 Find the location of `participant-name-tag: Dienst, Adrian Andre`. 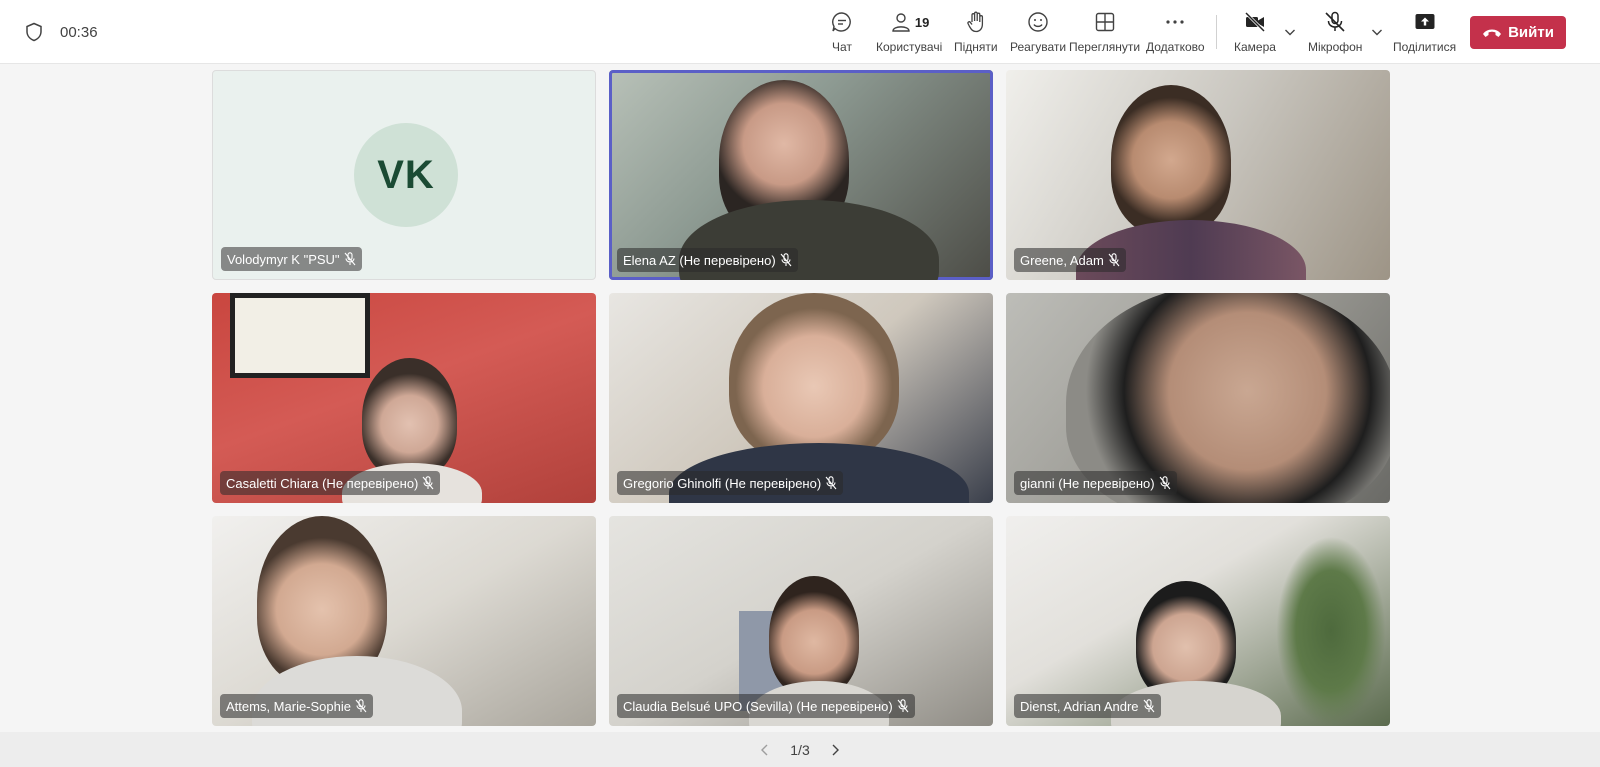

participant-name-tag: Dienst, Adrian Andre is located at coordinates (1087, 706).